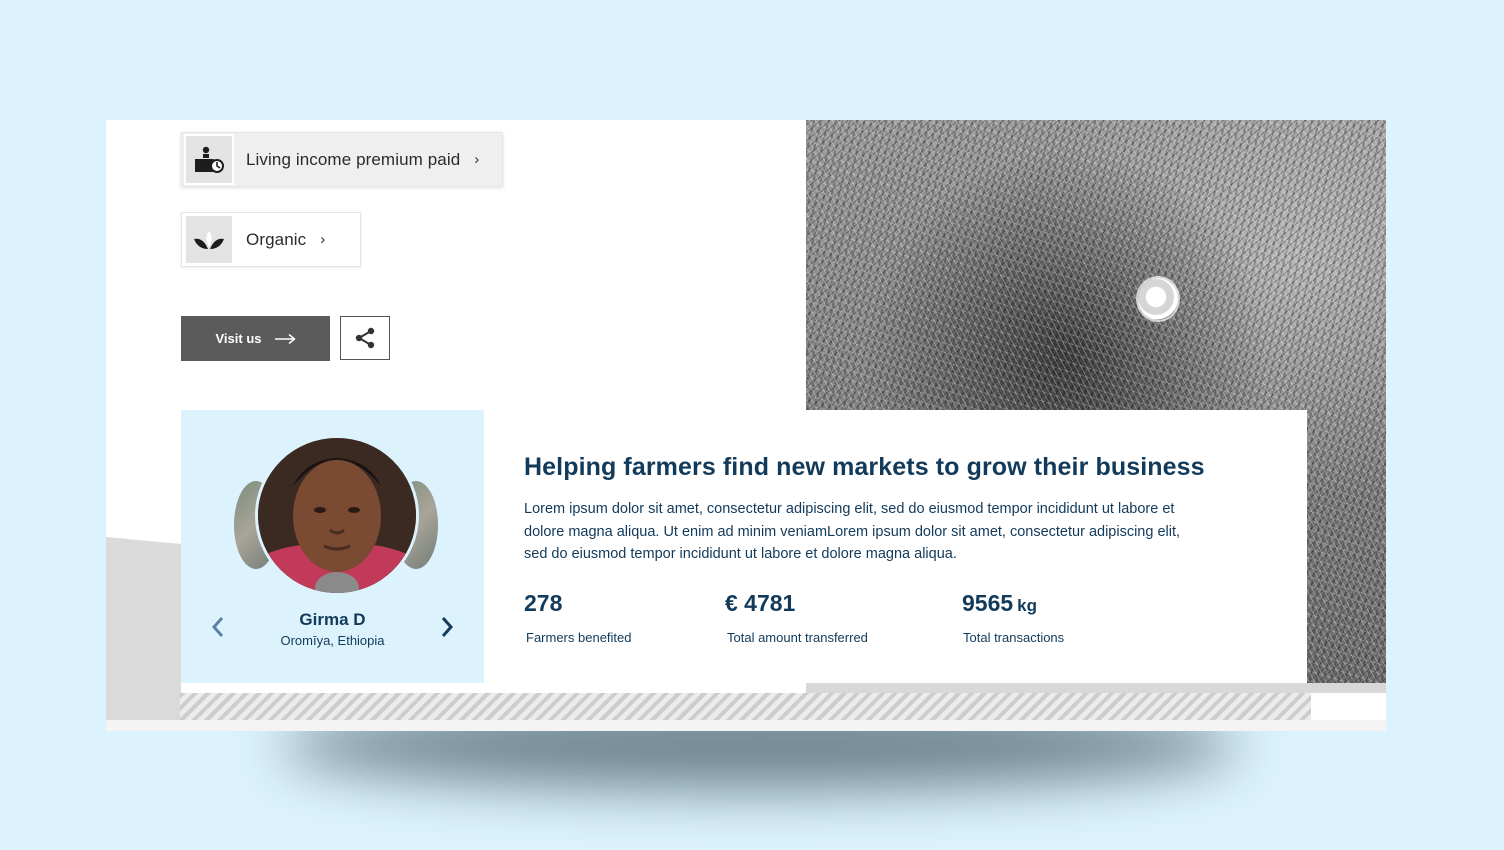 The width and height of the screenshot is (1504, 850). Describe the element at coordinates (1014, 637) in the screenshot. I see `stat-label-transactions: Total transactions` at that location.